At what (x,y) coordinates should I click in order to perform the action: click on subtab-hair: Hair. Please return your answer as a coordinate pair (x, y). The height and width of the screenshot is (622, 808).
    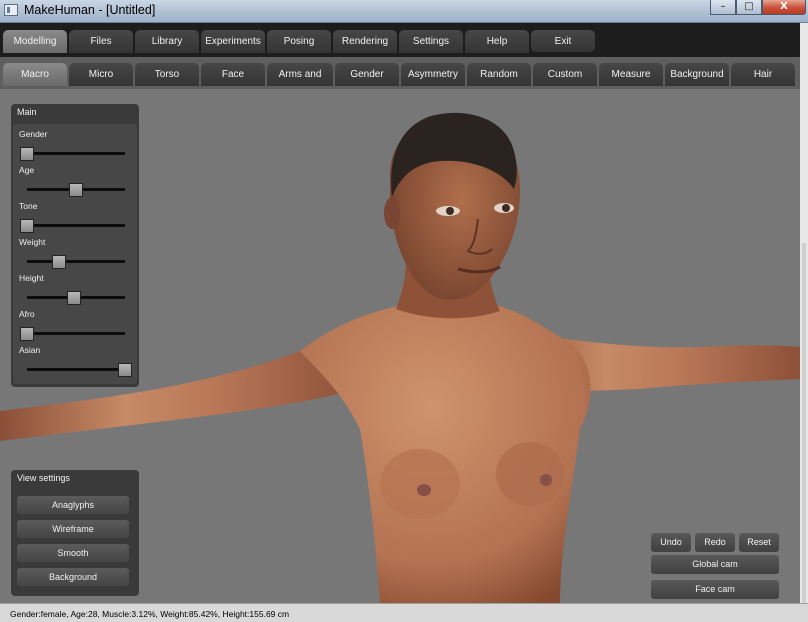
    Looking at the image, I should click on (763, 74).